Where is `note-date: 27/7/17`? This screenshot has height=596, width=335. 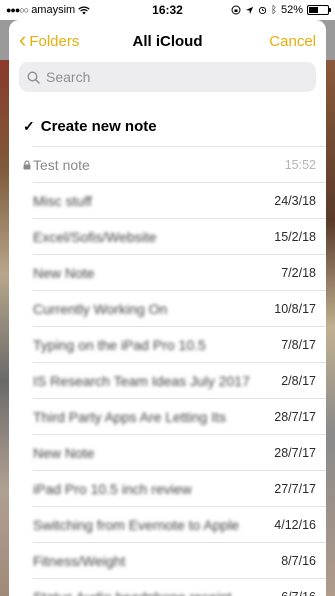
note-date: 27/7/17 is located at coordinates (295, 489).